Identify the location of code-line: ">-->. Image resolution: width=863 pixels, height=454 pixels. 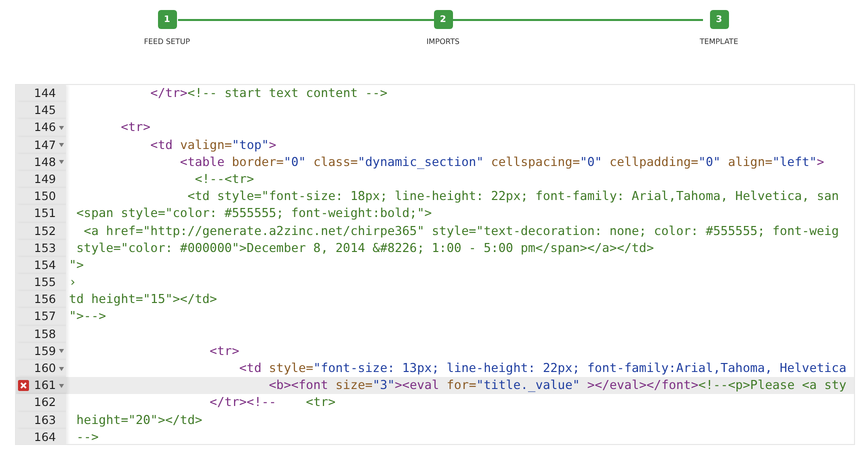
(87, 316).